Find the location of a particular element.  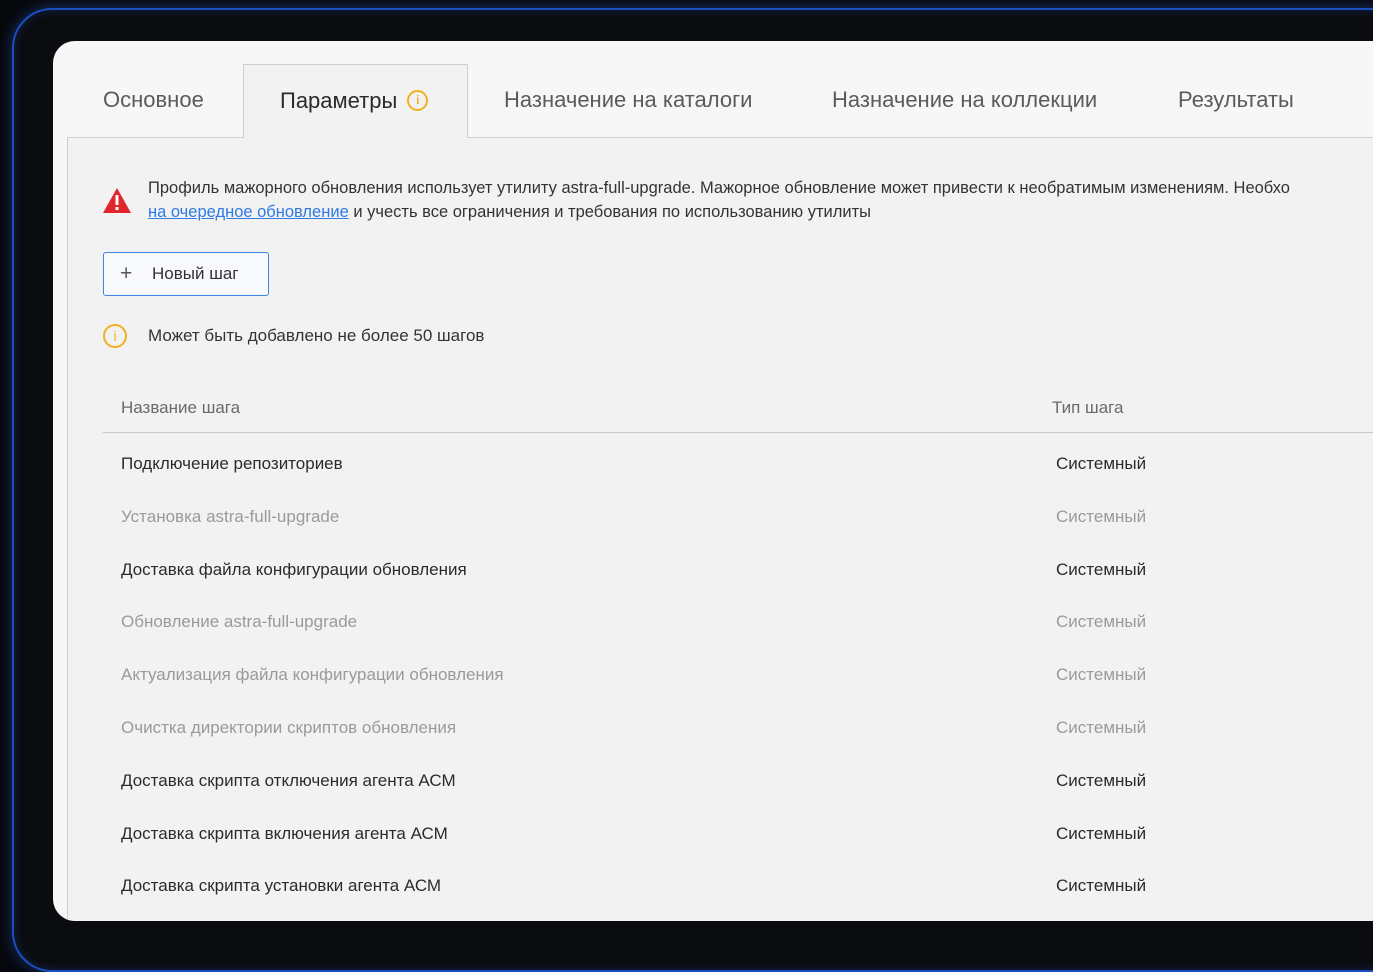

table-row: Обновление astra-full-upgrade Системный is located at coordinates (738, 630).